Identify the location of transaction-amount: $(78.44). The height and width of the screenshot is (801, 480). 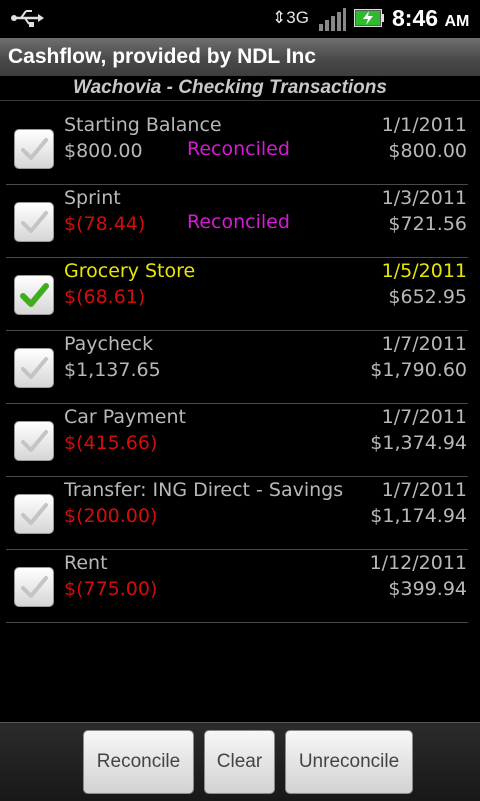
(105, 224).